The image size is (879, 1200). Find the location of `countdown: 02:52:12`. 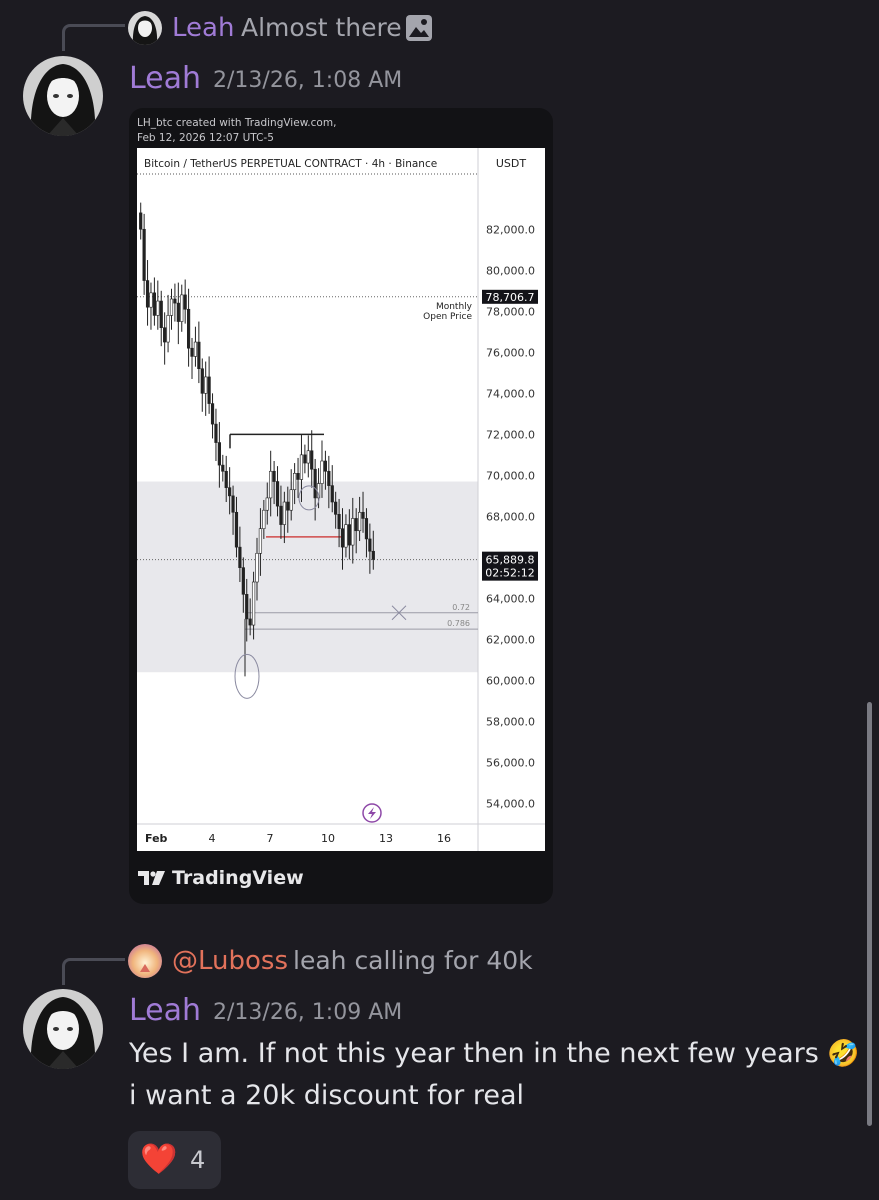

countdown: 02:52:12 is located at coordinates (509, 573).